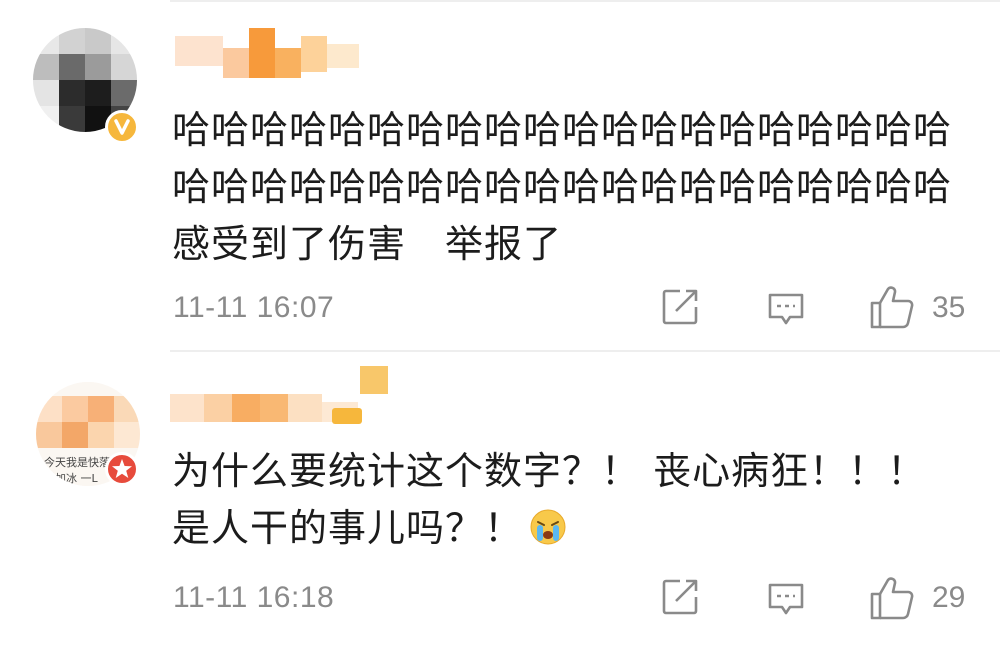  I want to click on avatar-caption: 乐加冰 一L, so click(71, 478).